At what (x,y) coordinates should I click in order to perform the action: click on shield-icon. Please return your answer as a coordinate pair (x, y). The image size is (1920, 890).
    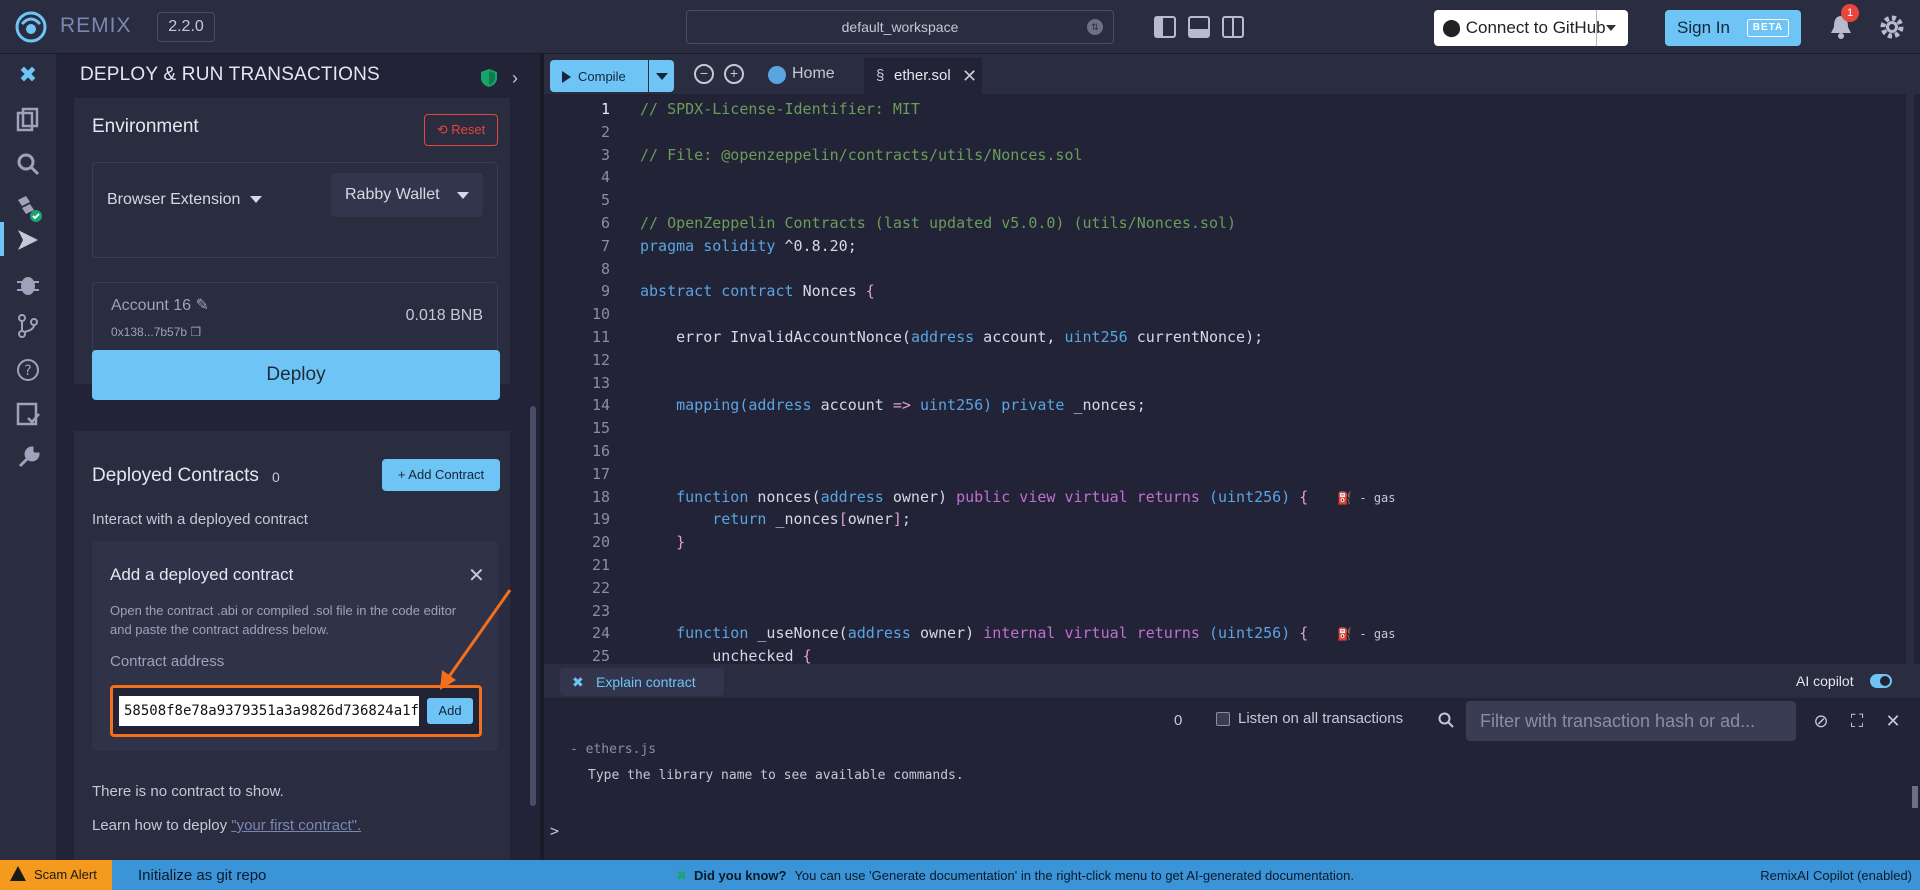
    Looking at the image, I should click on (489, 78).